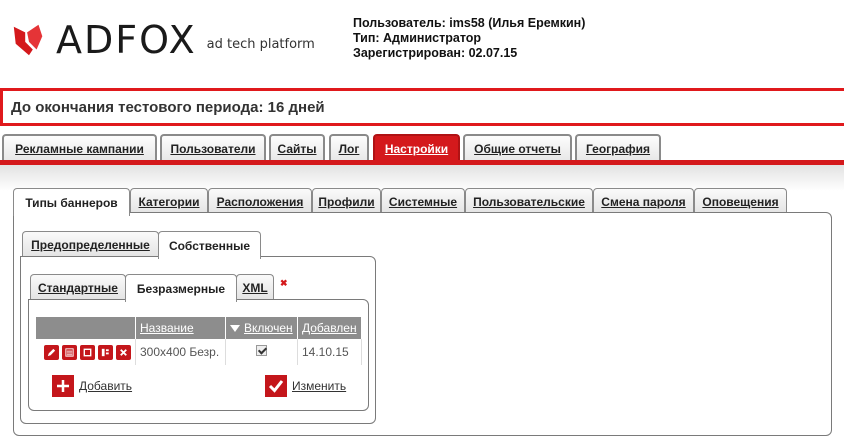  What do you see at coordinates (618, 148) in the screenshot?
I see `tab-geography: География` at bounding box center [618, 148].